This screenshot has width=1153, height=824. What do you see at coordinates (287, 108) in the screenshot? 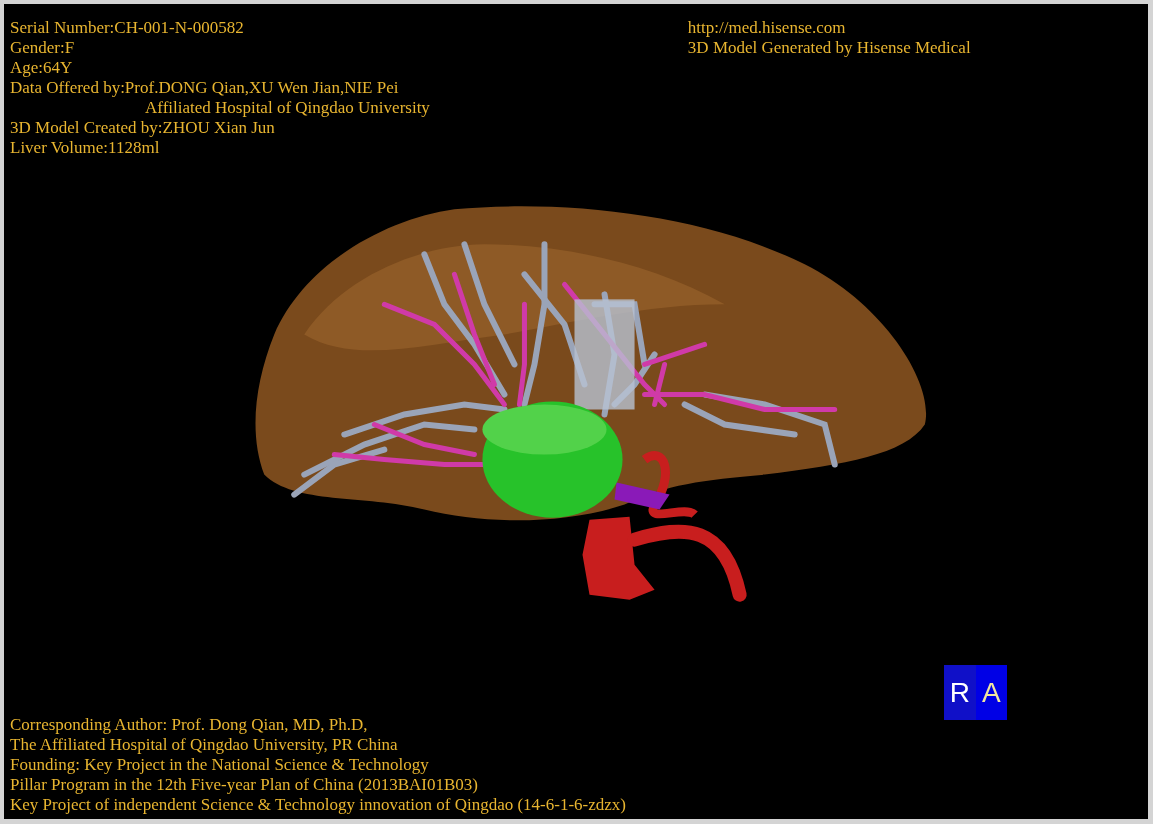
I see `info-text: Affiliated Hospital of Qingdao University` at bounding box center [287, 108].